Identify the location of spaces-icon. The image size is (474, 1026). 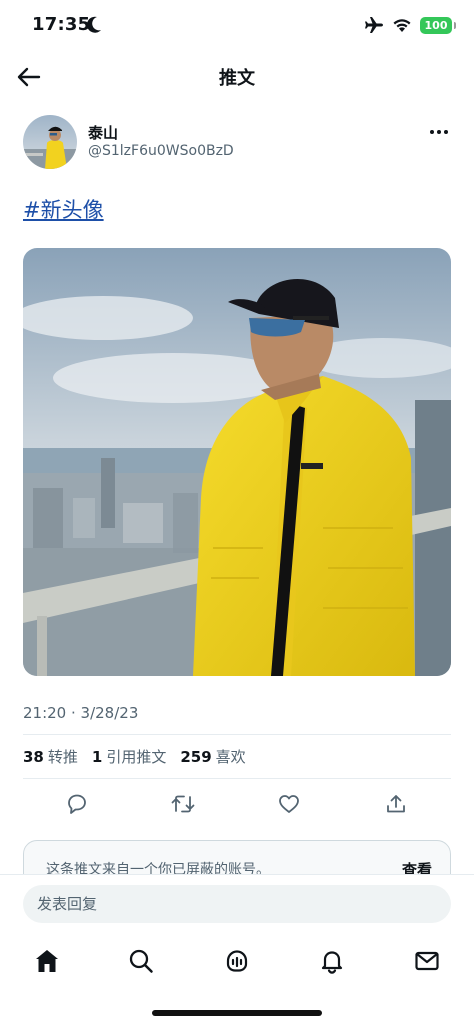
(237, 961).